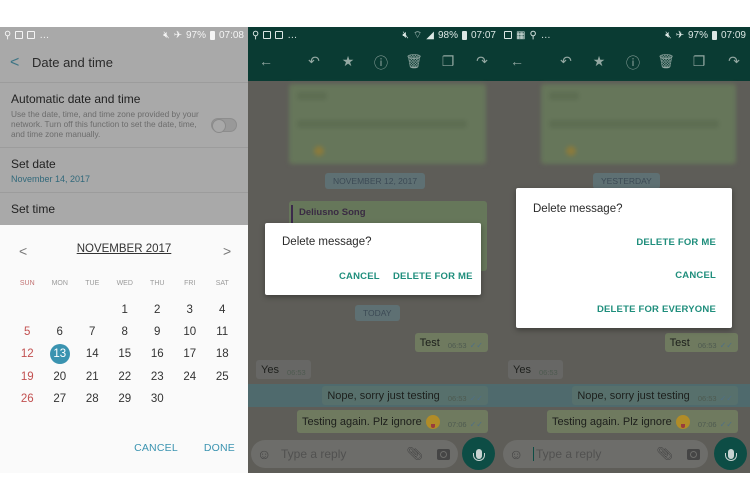 The width and height of the screenshot is (750, 500). I want to click on calendar-day: 18, so click(222, 354).